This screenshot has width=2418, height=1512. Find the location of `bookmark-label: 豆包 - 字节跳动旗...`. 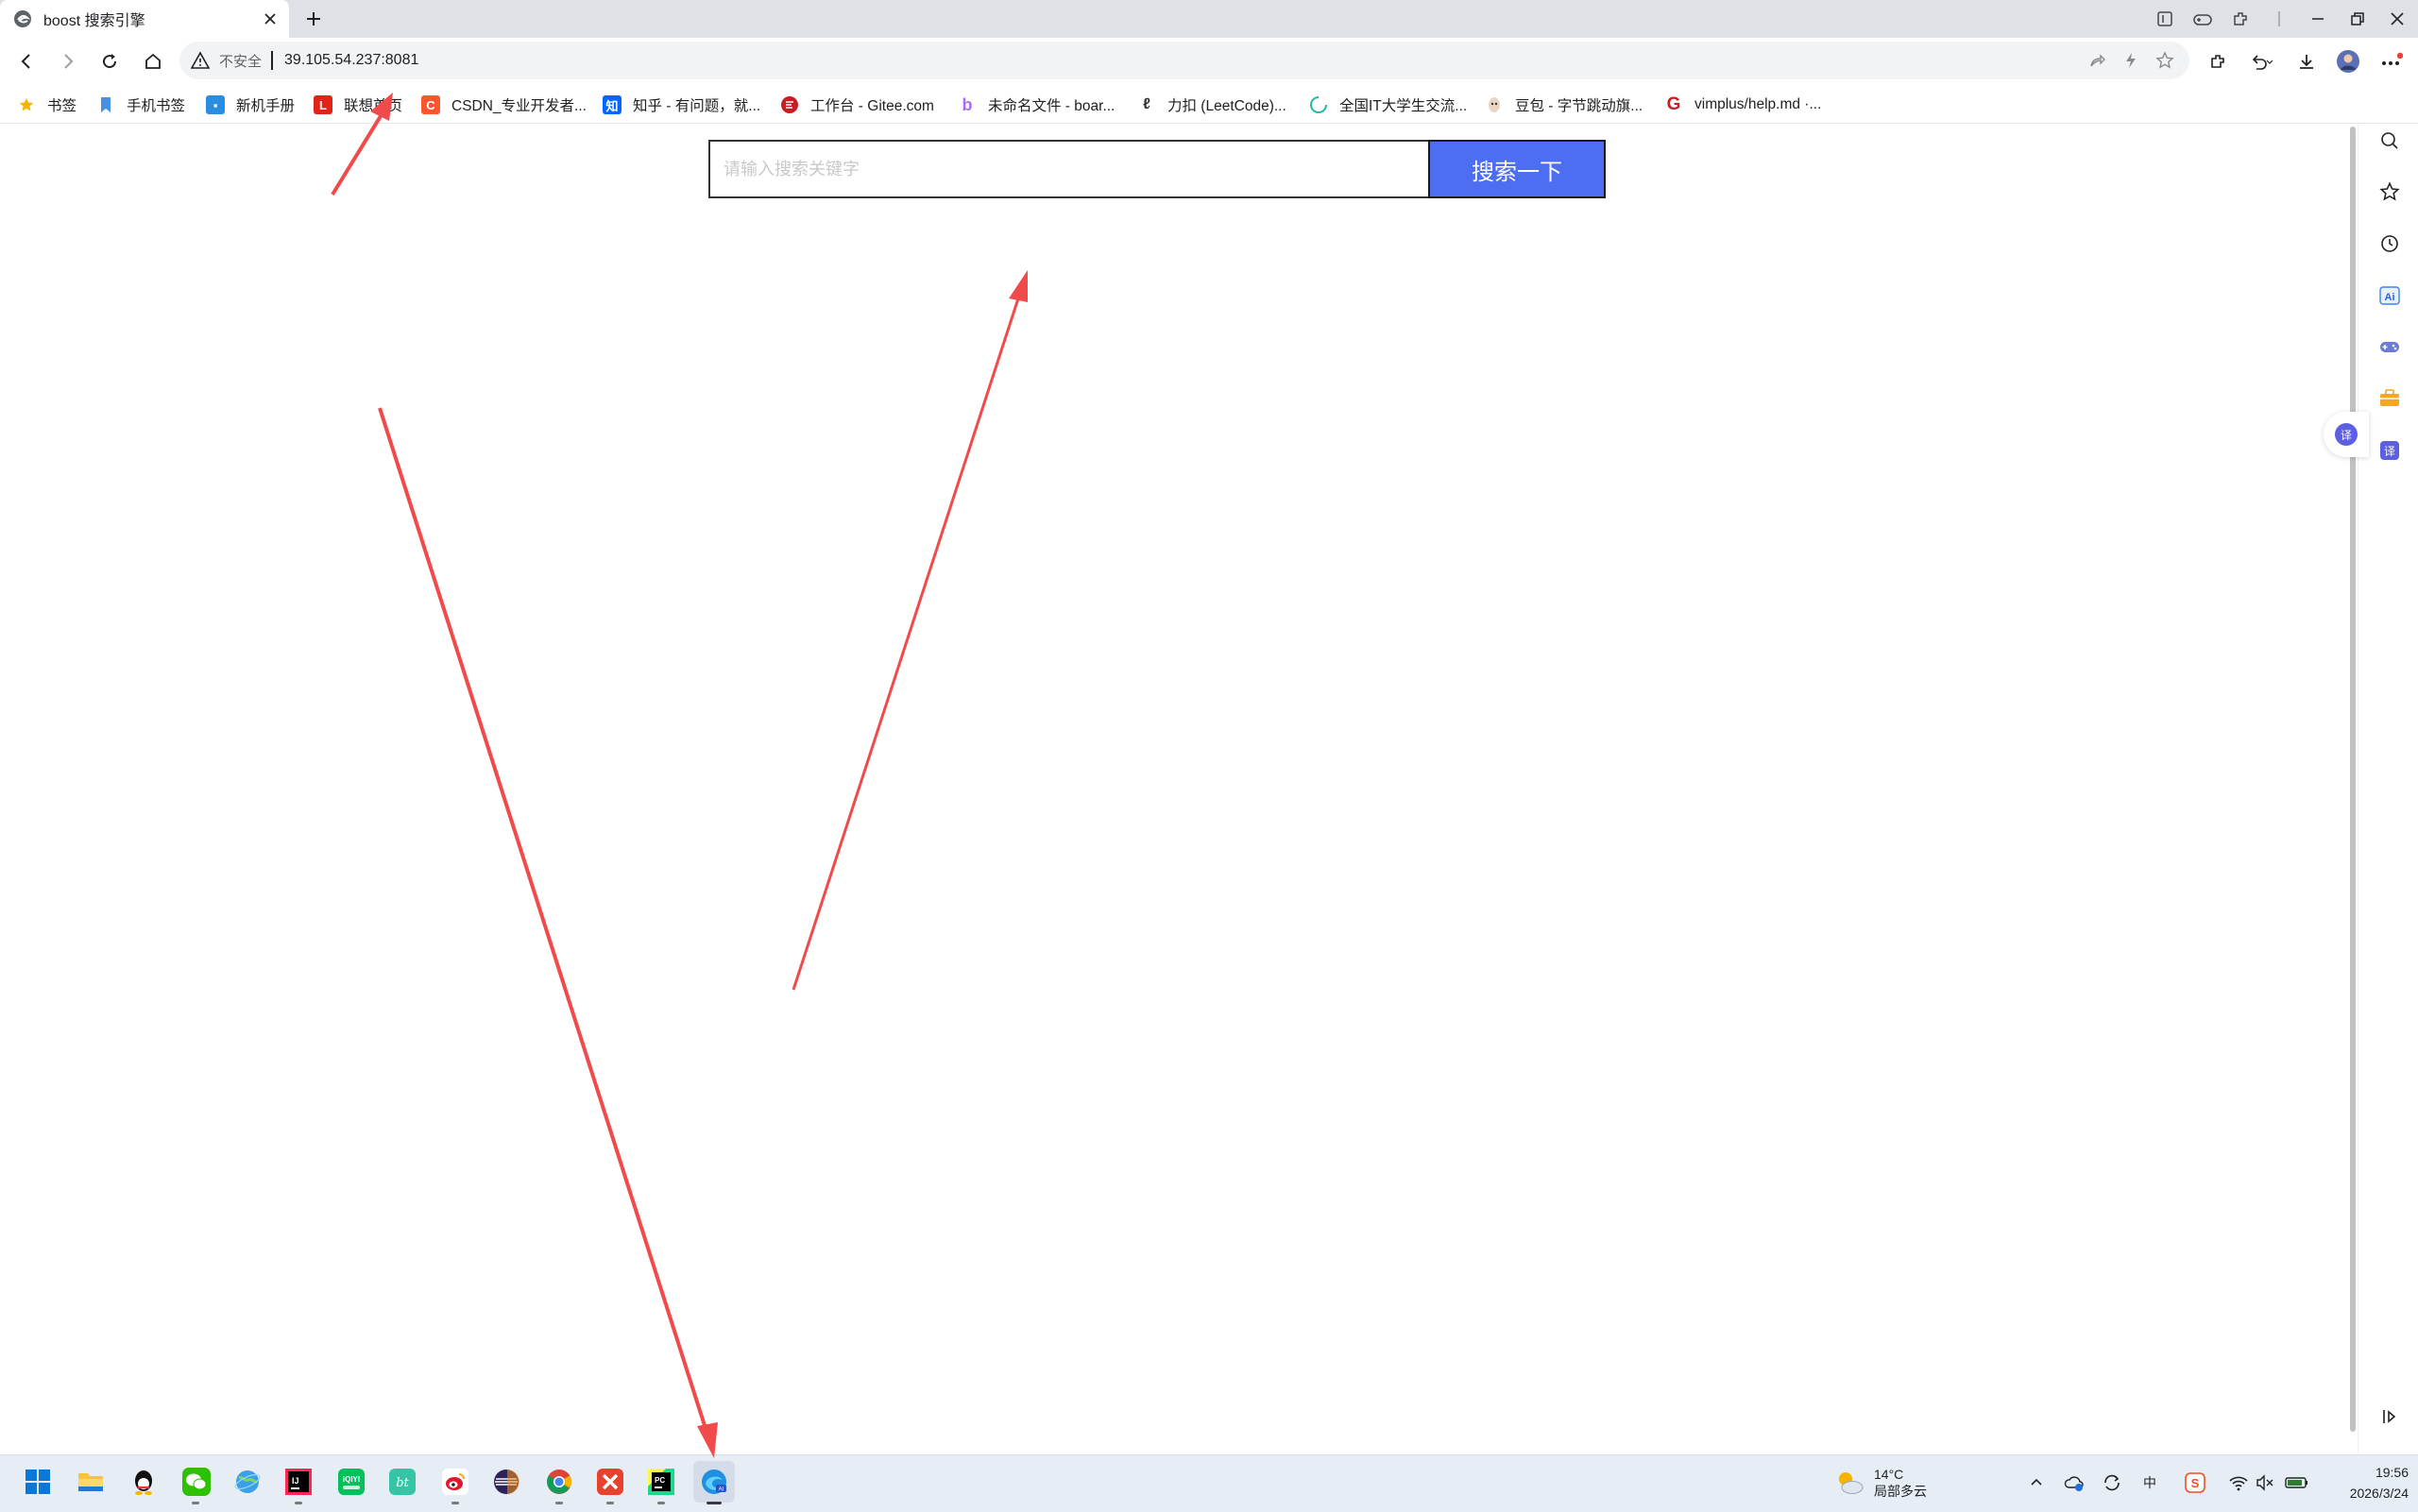

bookmark-label: 豆包 - 字节跳动旗... is located at coordinates (1579, 106).